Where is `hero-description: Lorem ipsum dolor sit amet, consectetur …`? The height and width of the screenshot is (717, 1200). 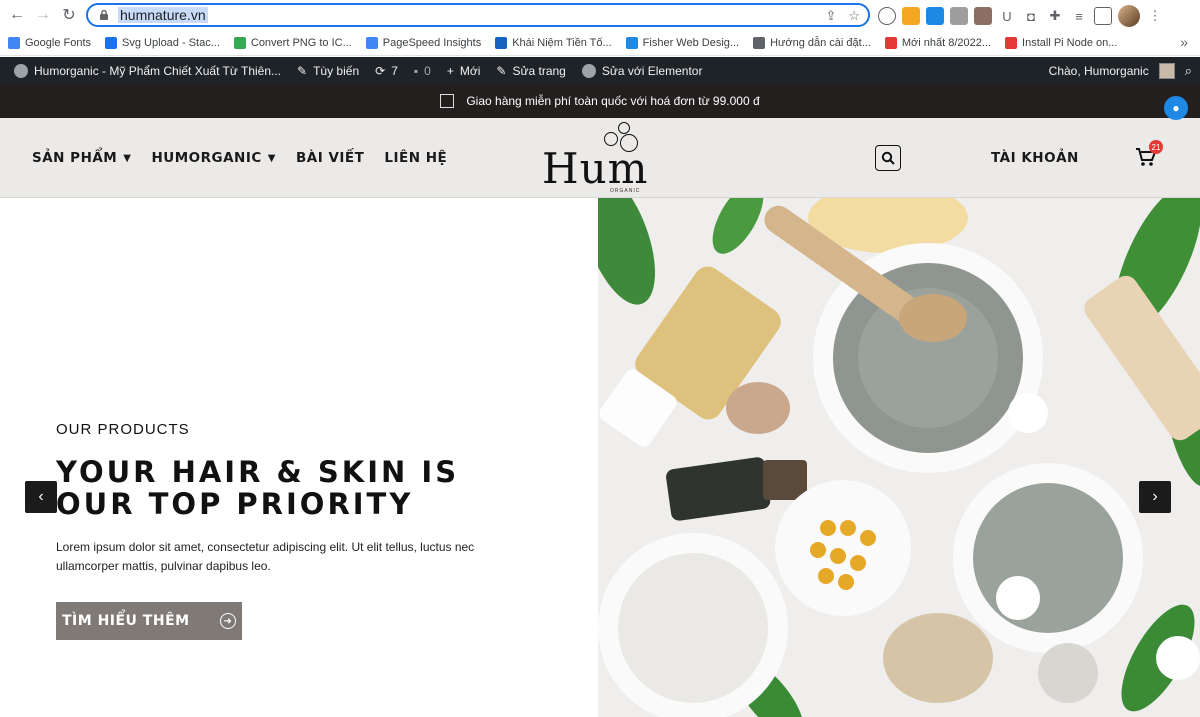
hero-description: Lorem ipsum dolor sit amet, consectetur … is located at coordinates (265, 556).